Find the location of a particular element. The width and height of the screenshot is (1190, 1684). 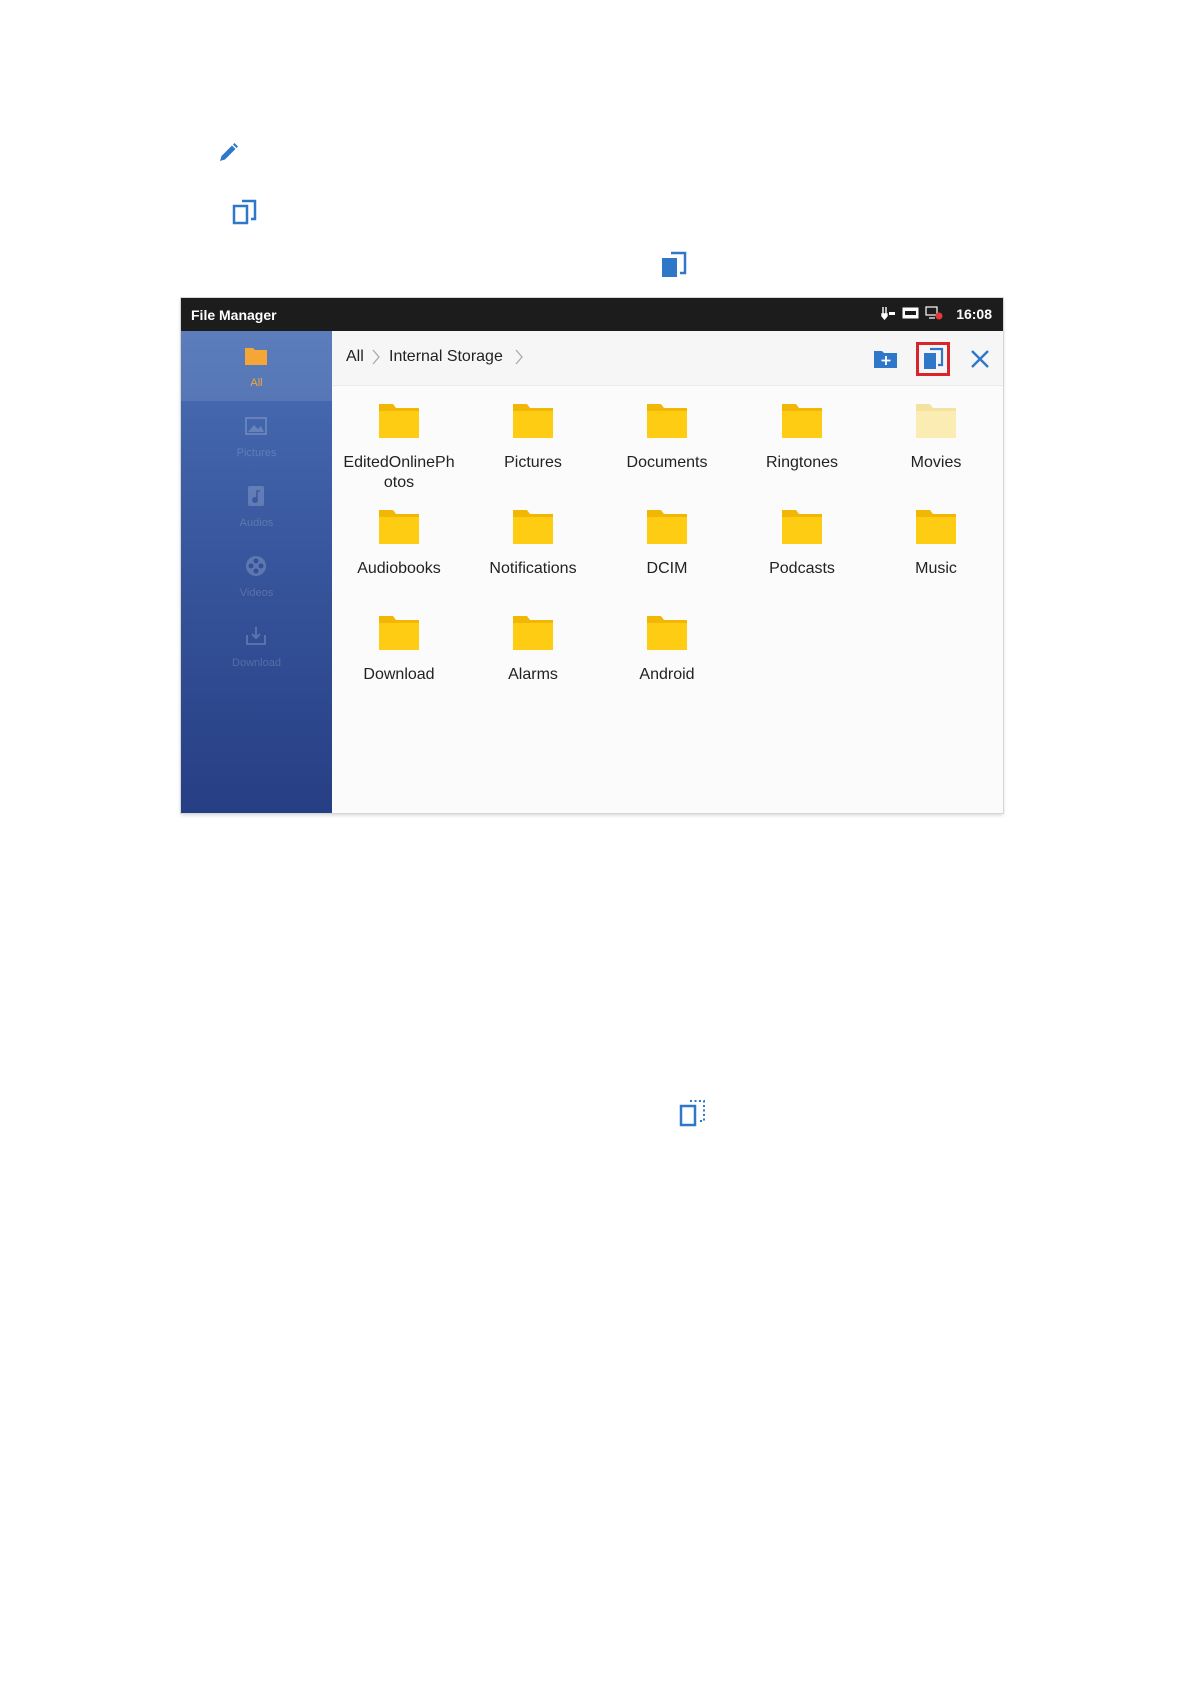

folder-item: Audiobooks is located at coordinates (399, 542).